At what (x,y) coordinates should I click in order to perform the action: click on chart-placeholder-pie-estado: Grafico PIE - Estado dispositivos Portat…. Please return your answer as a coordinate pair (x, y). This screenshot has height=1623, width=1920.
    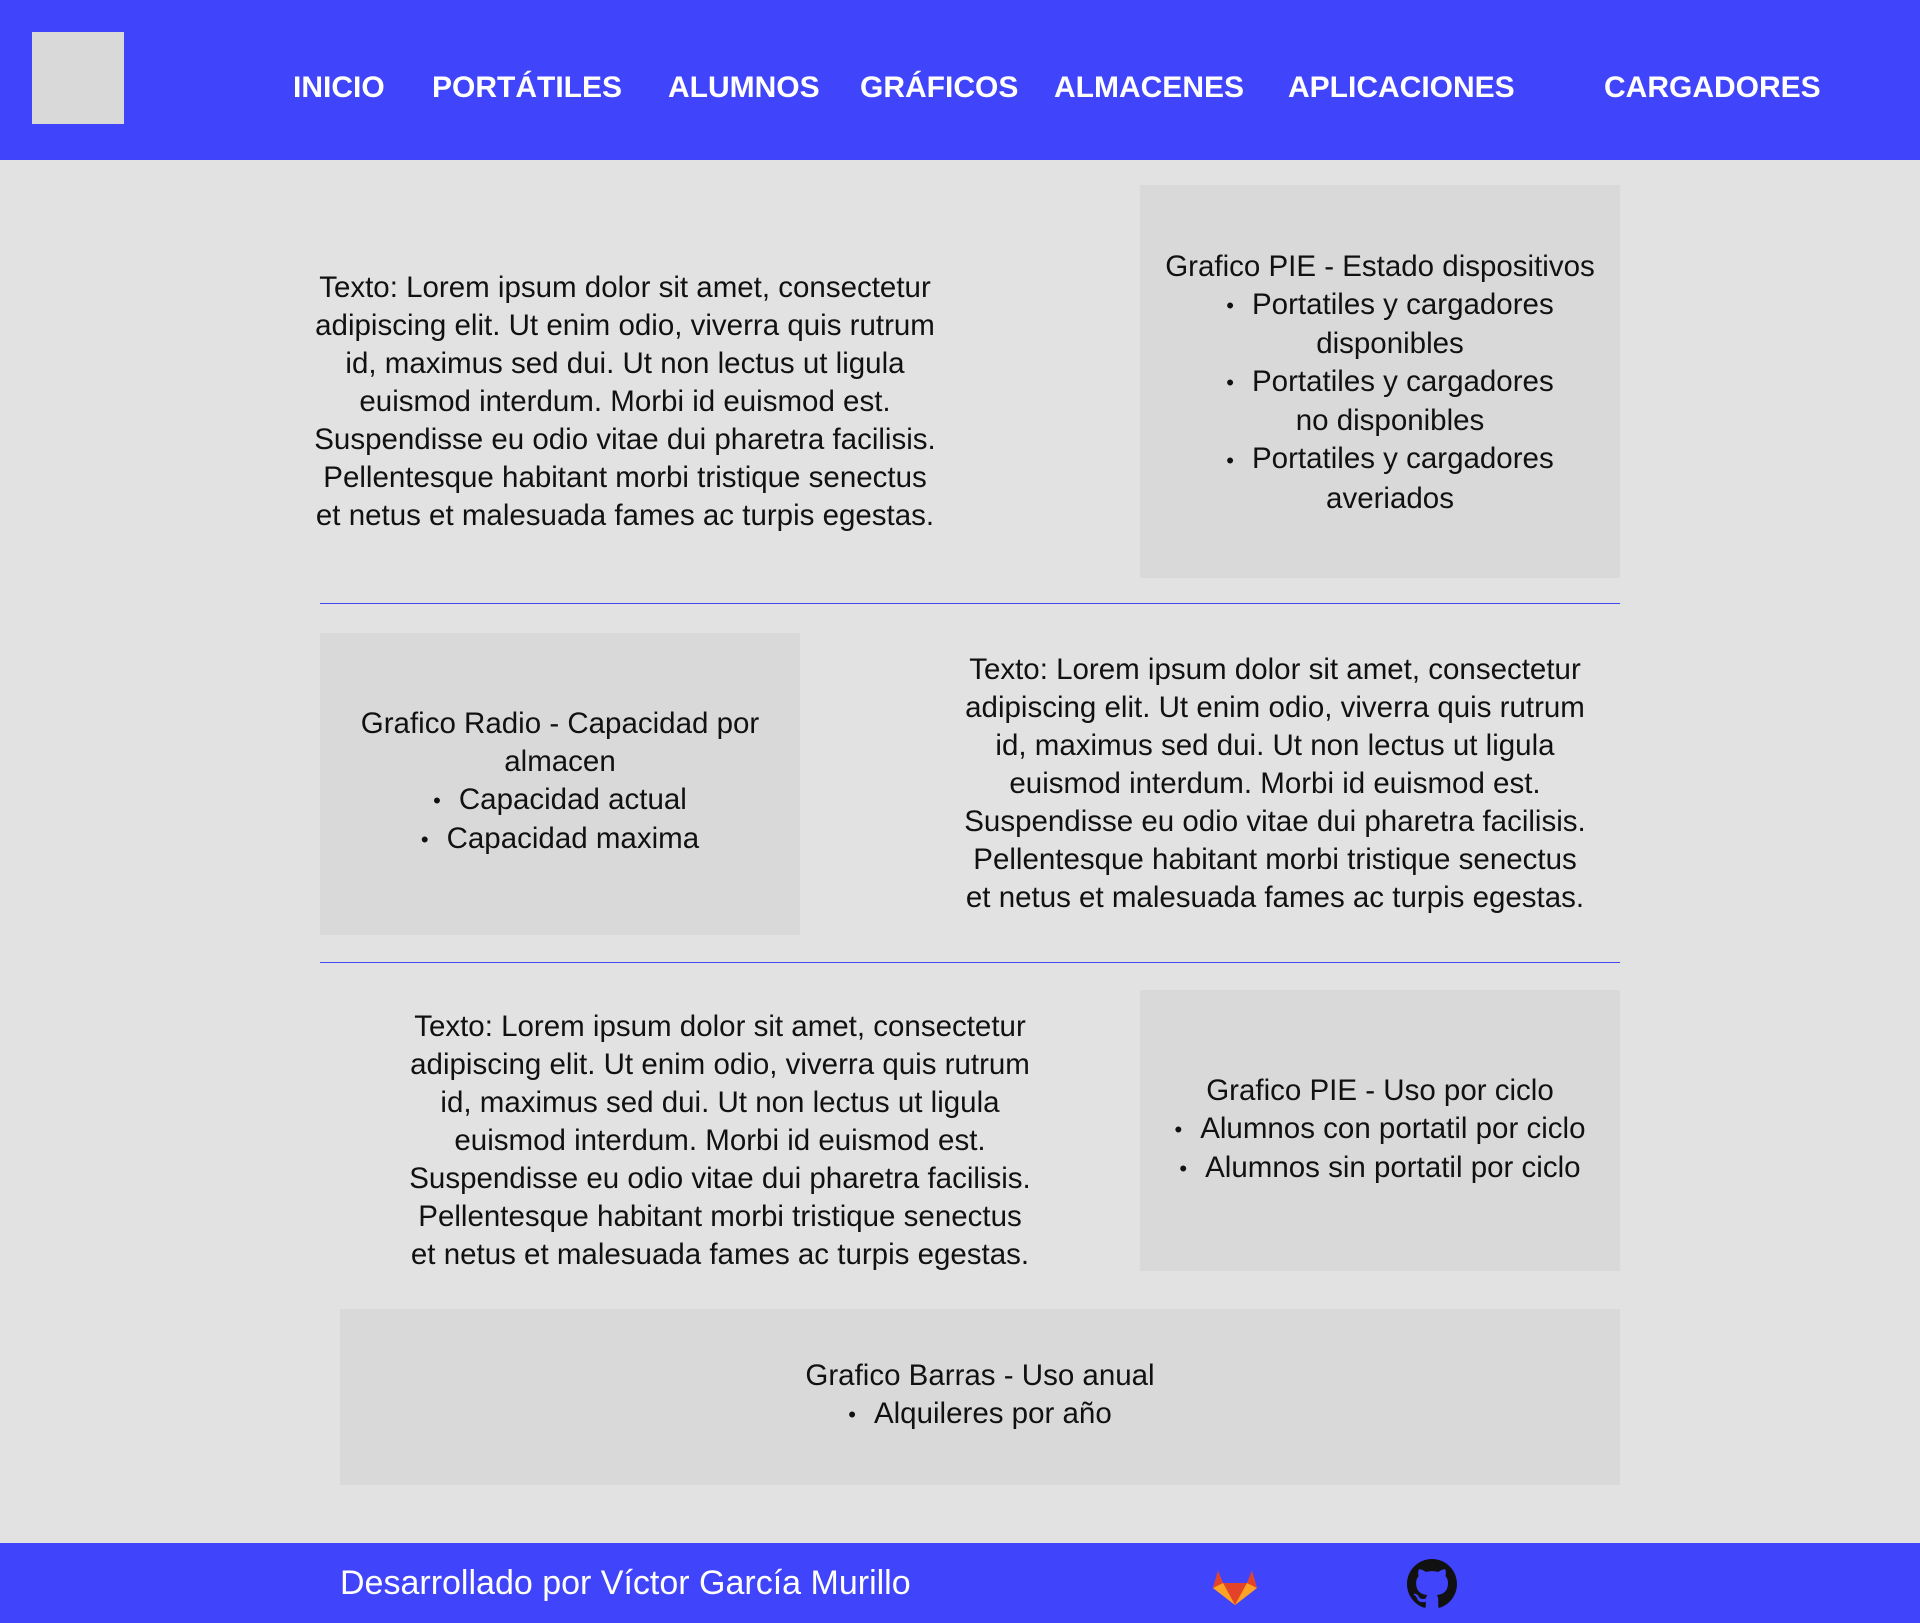
    Looking at the image, I should click on (1380, 381).